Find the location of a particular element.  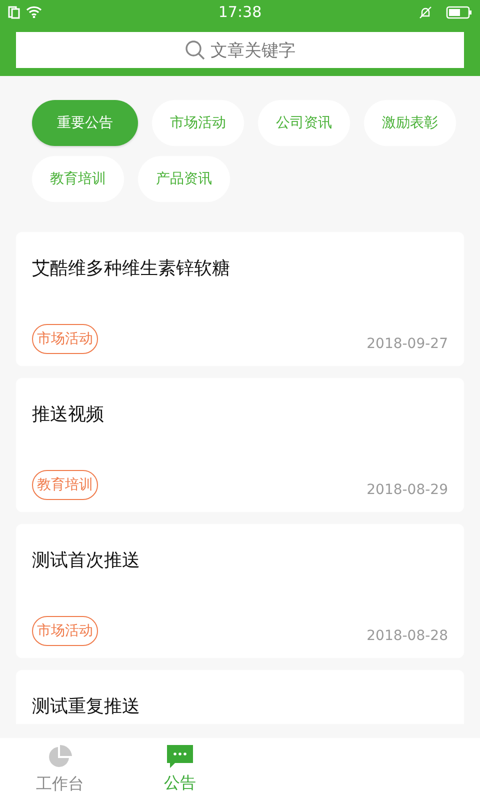

status-time: 17:38 is located at coordinates (240, 12).